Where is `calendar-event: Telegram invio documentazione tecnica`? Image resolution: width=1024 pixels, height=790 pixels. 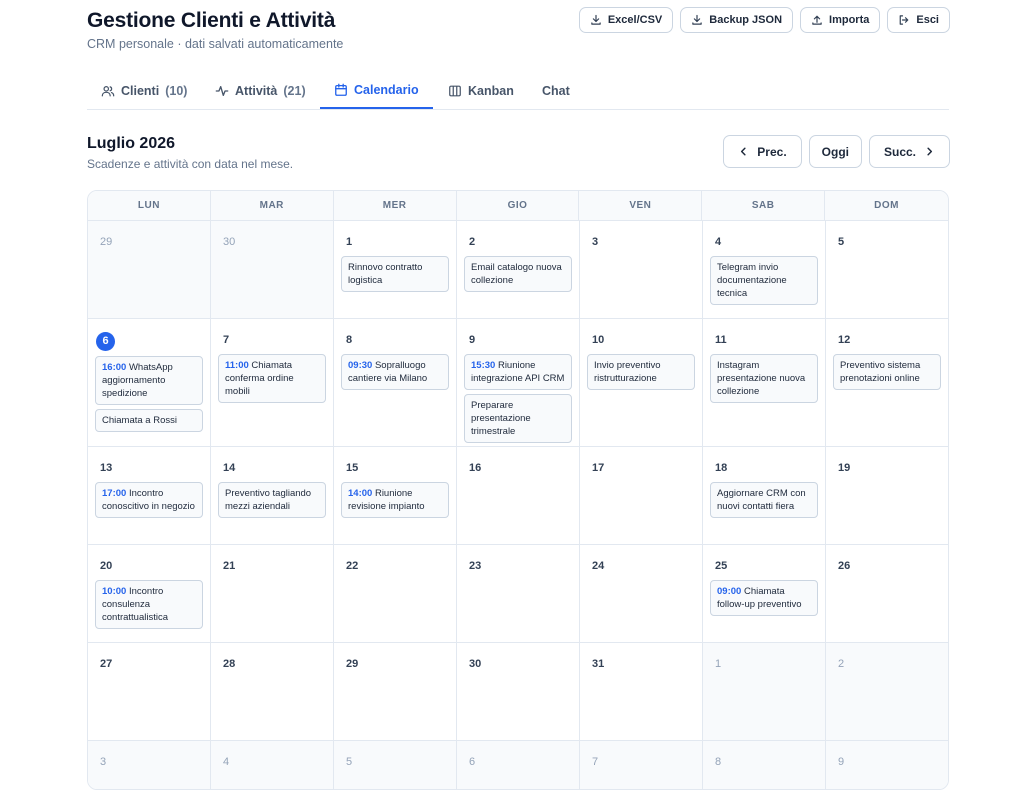
calendar-event: Telegram invio documentazione tecnica is located at coordinates (764, 280).